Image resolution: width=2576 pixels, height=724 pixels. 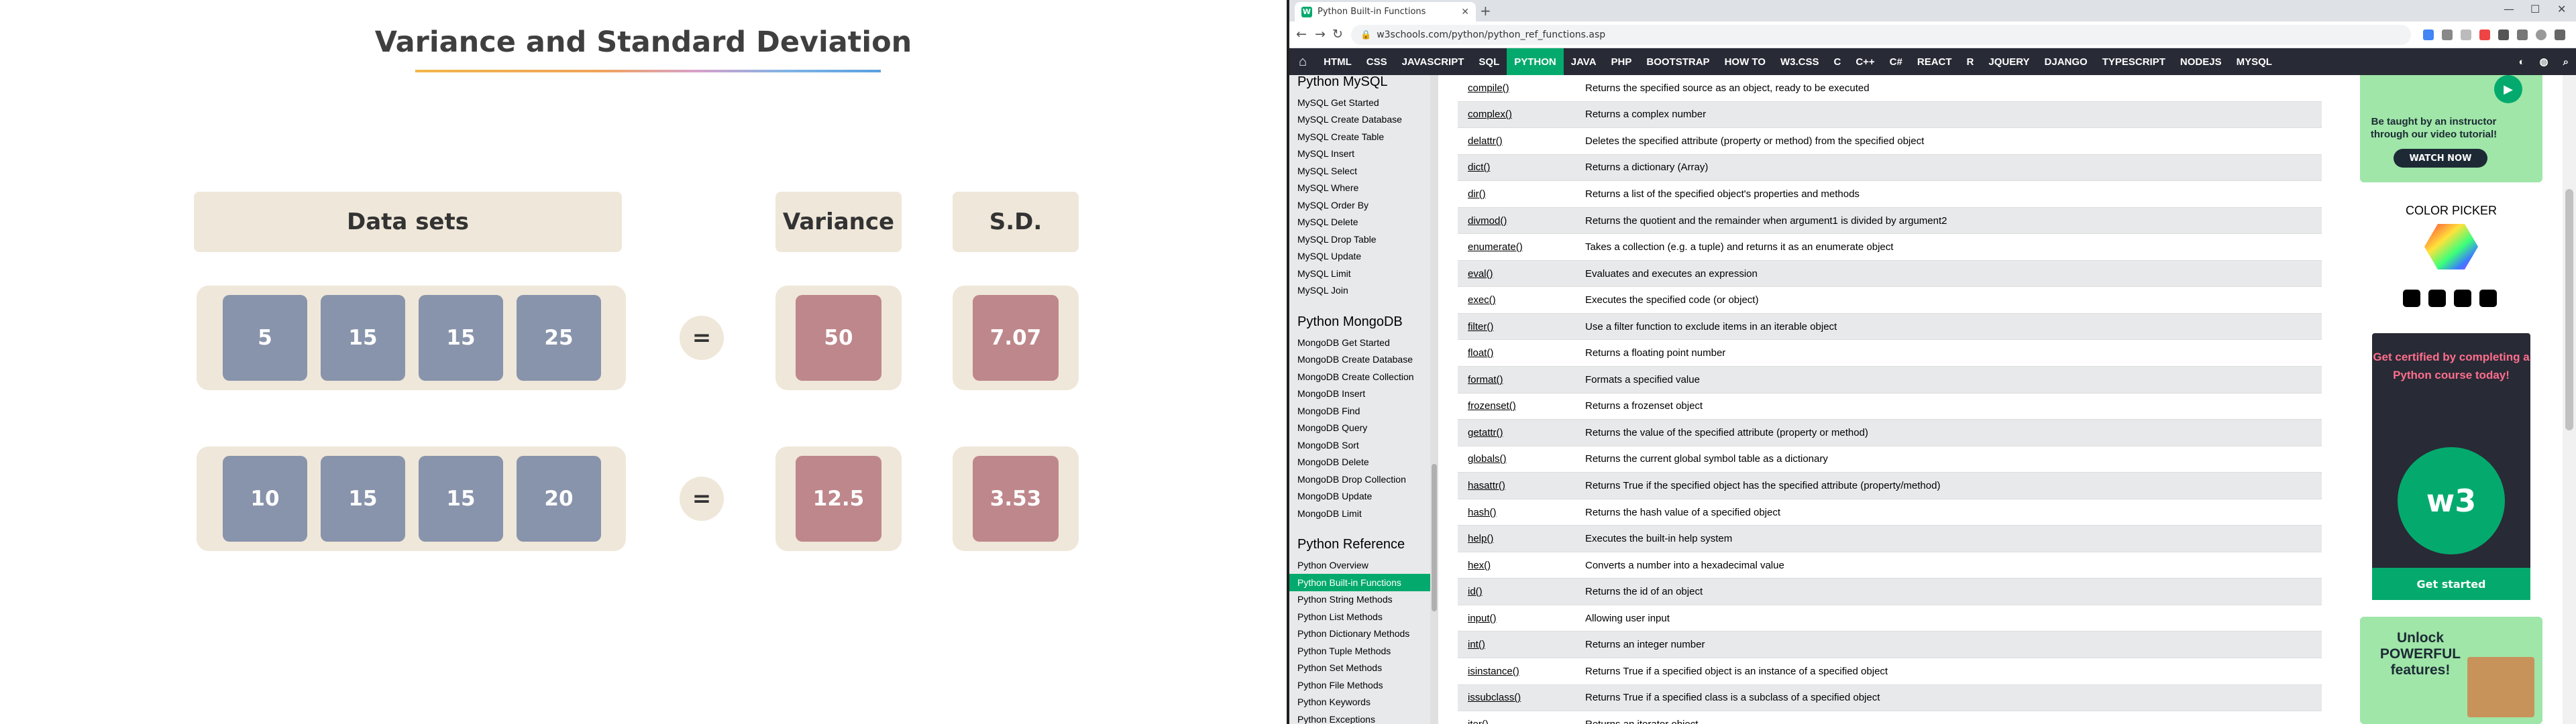 I want to click on new-tab-icon: +, so click(x=1485, y=11).